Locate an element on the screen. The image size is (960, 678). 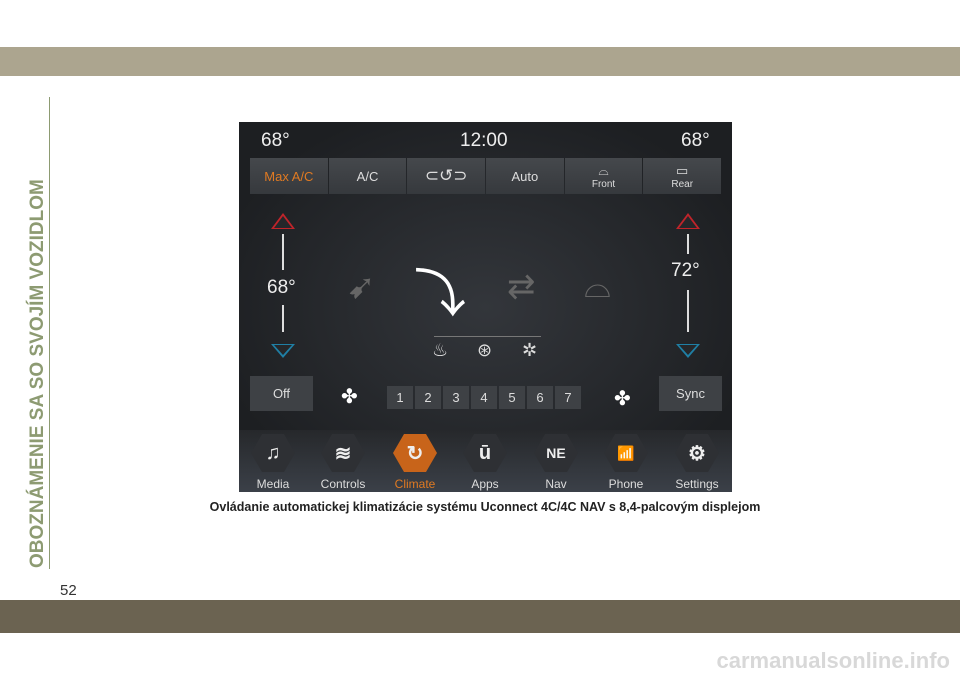
max-ac-button: Max A/C is located at coordinates (289, 176).